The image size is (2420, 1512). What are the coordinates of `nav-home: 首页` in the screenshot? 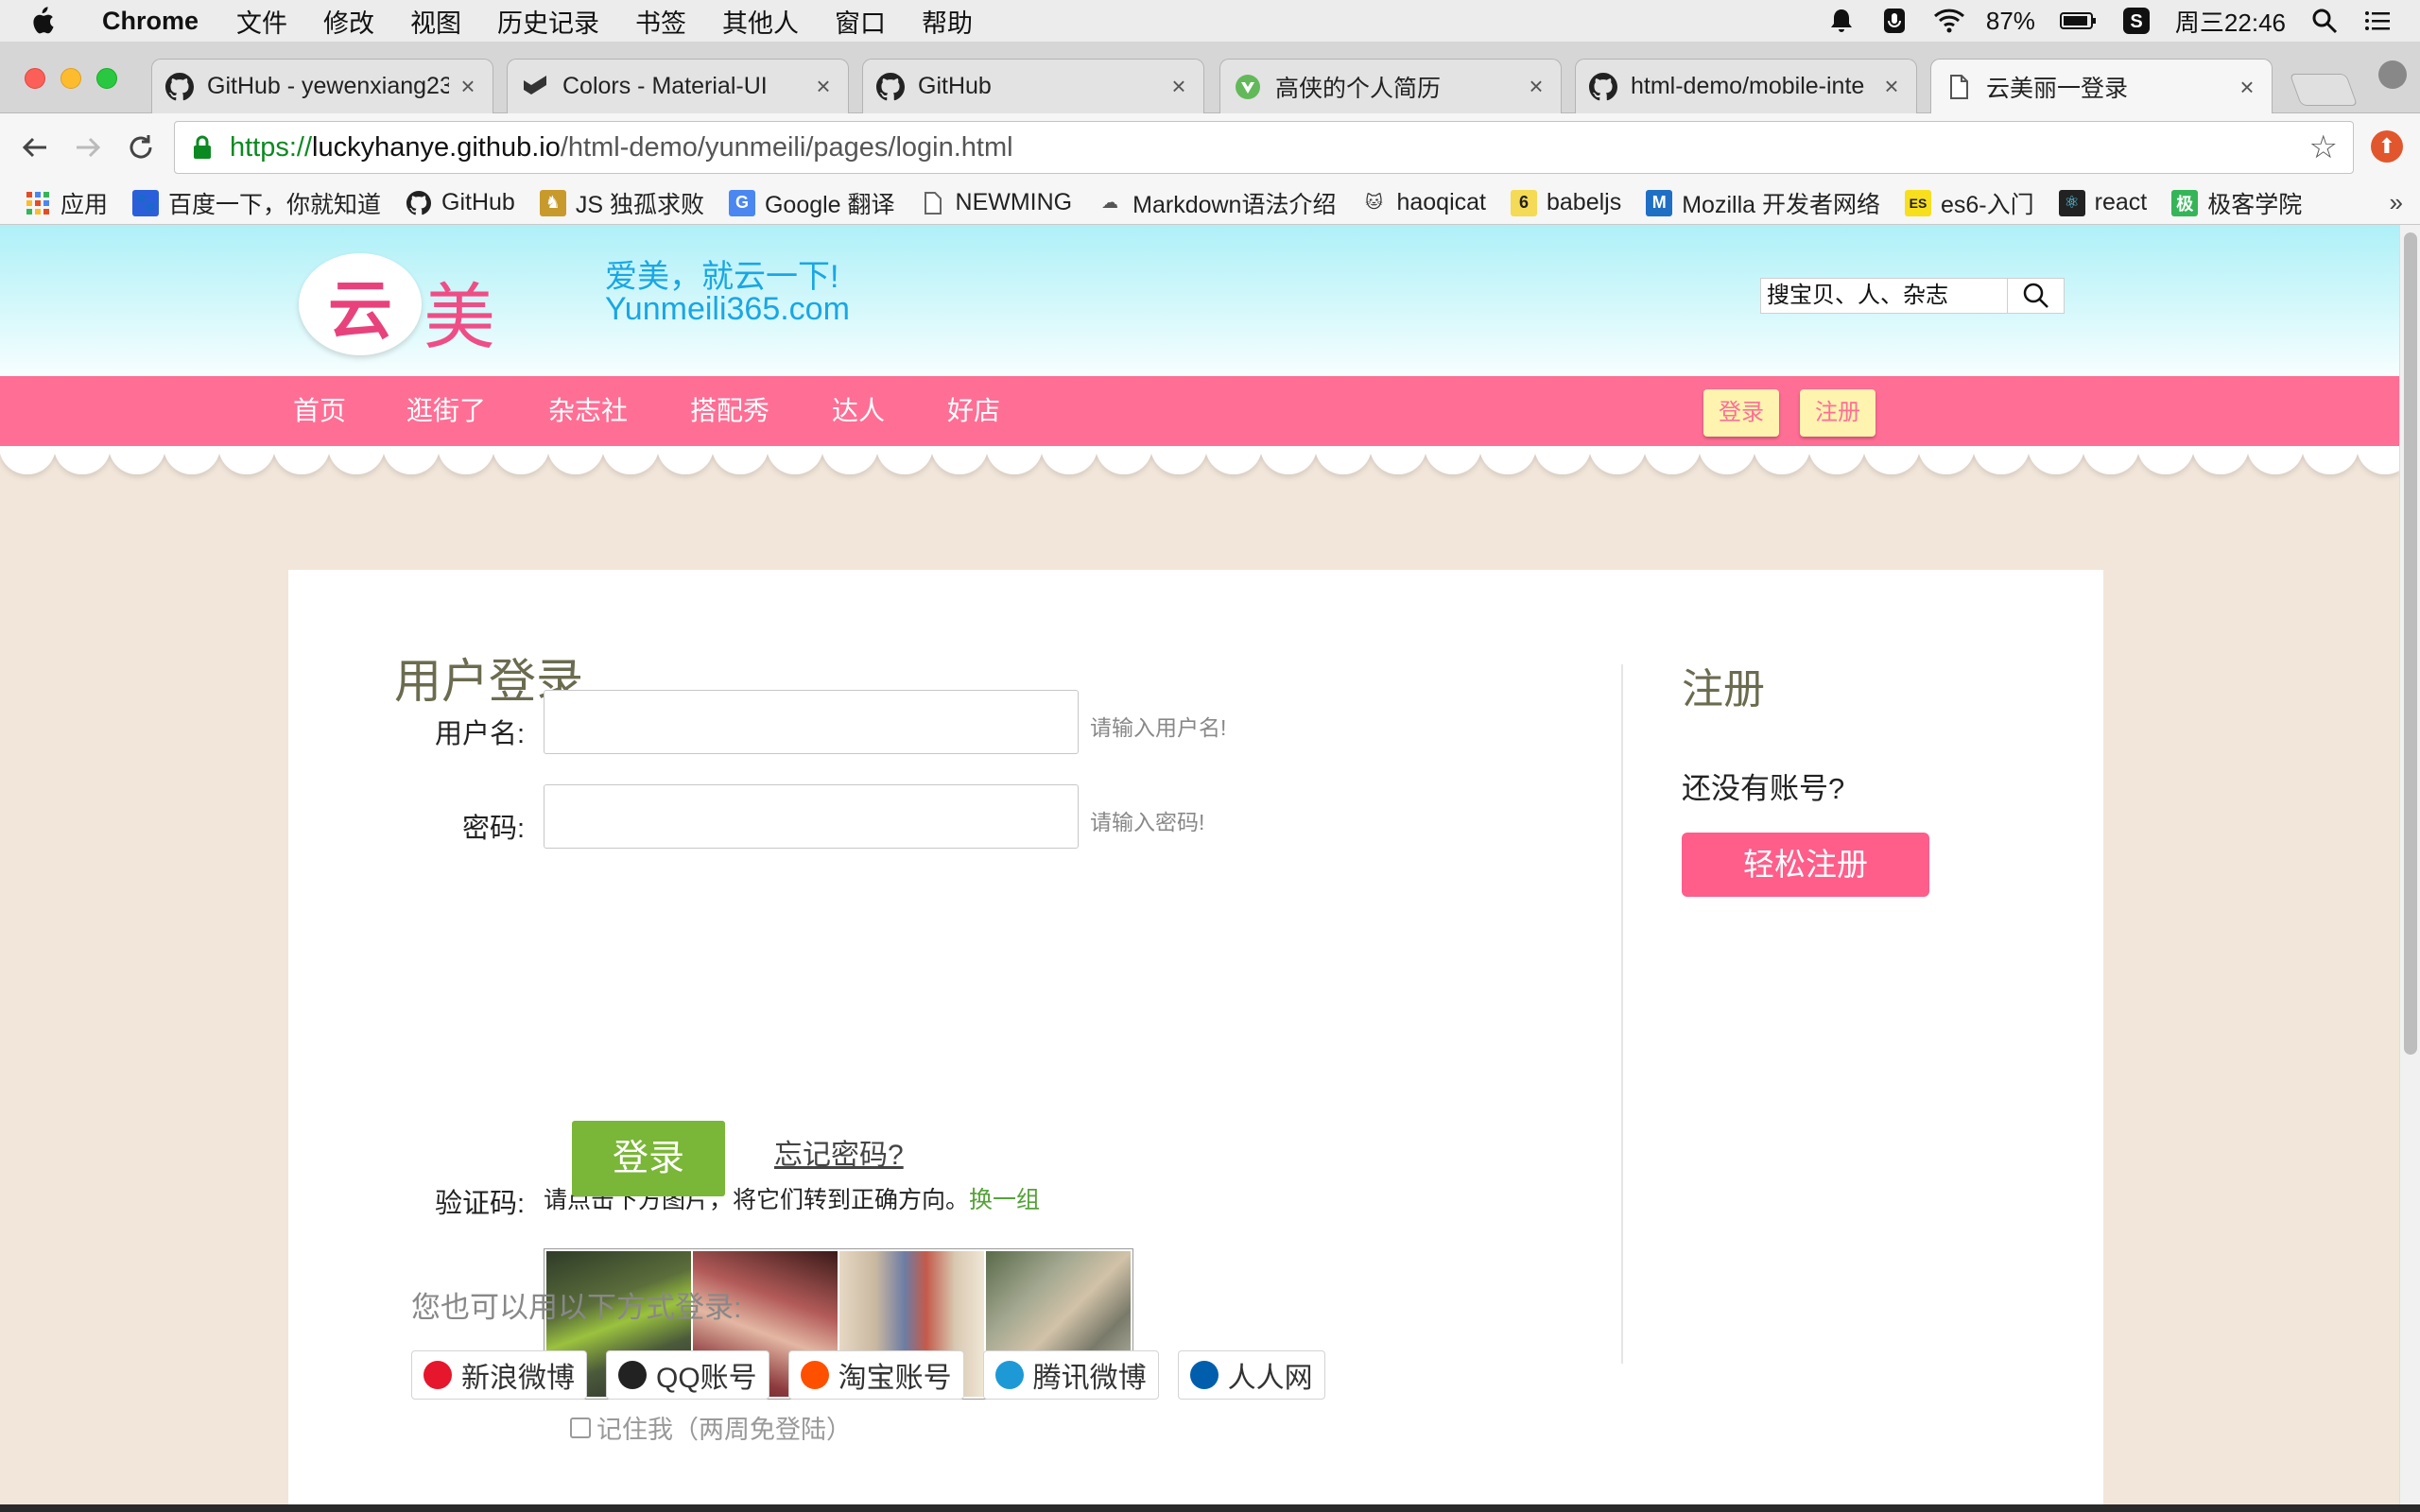 It's located at (319, 411).